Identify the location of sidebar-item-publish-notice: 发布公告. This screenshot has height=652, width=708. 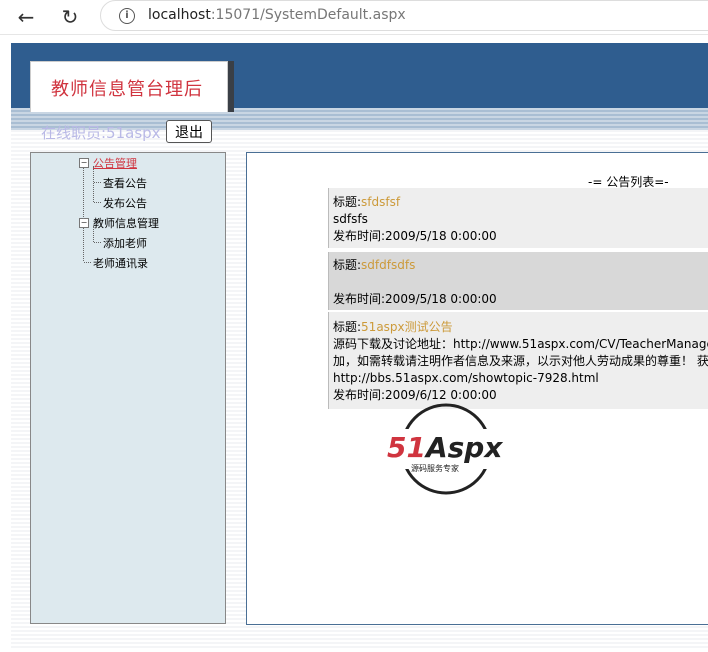
(125, 203).